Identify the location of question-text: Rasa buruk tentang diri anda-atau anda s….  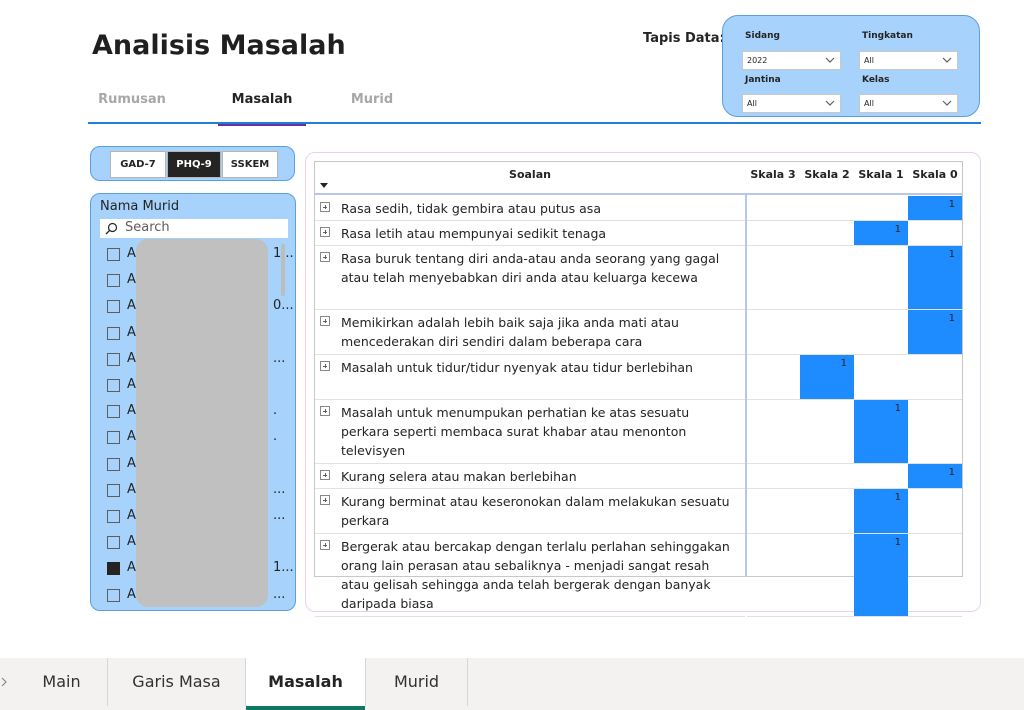
(530, 268).